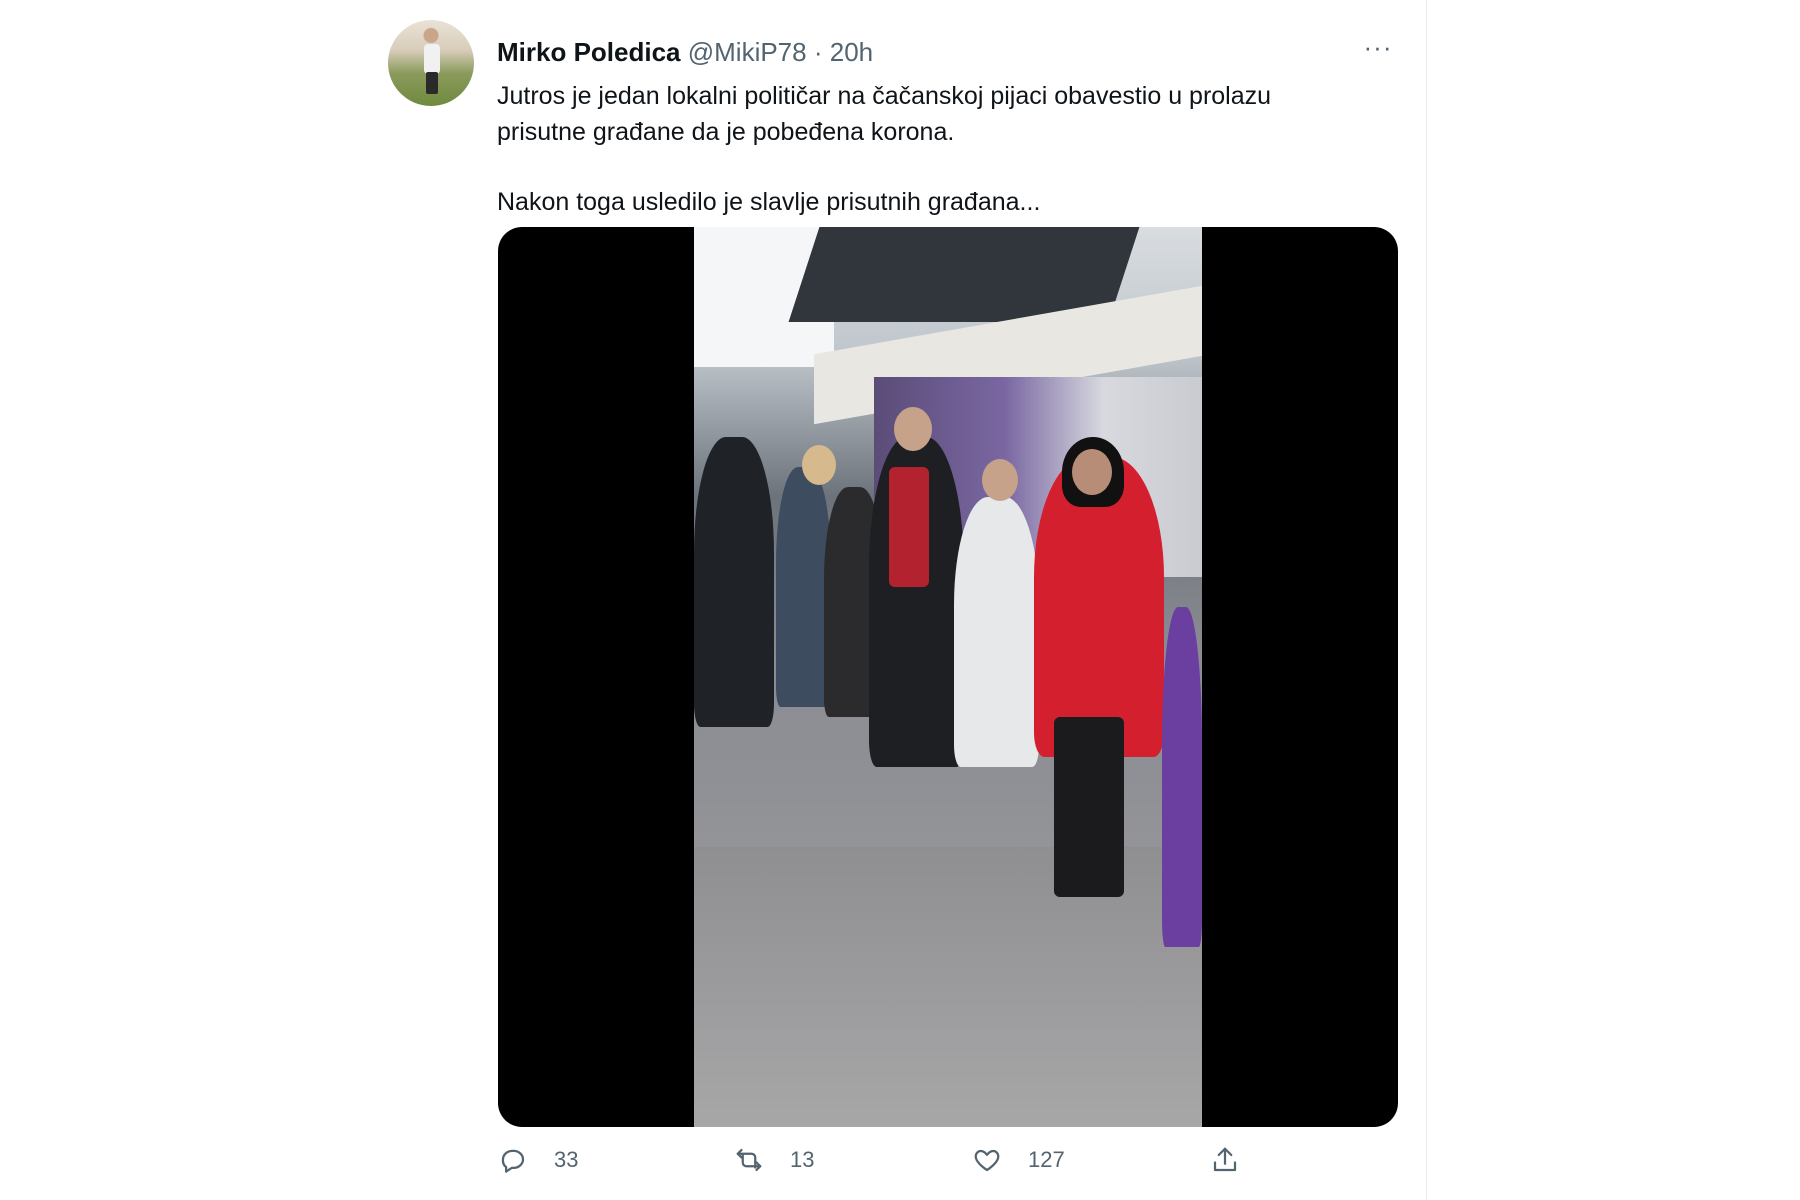  What do you see at coordinates (948, 987) in the screenshot?
I see `video-ground` at bounding box center [948, 987].